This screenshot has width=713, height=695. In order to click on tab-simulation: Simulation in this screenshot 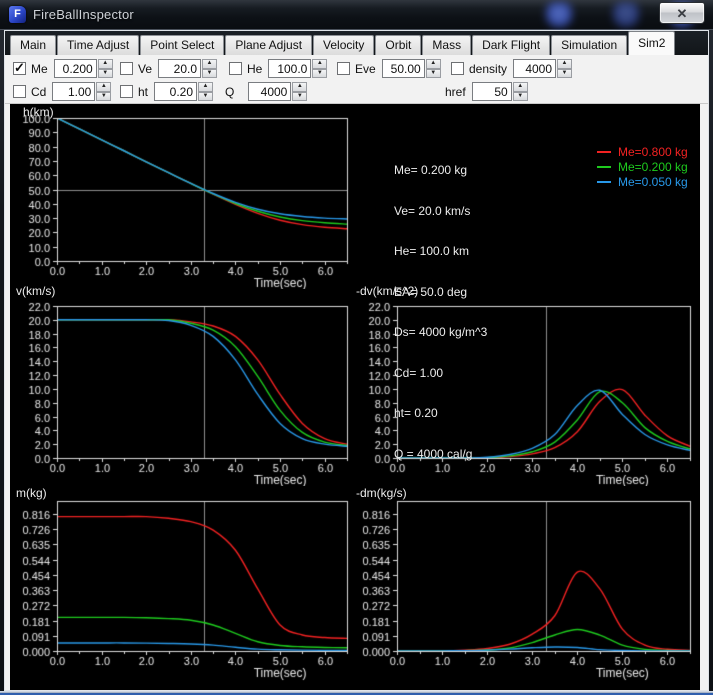, I will do `click(589, 45)`.